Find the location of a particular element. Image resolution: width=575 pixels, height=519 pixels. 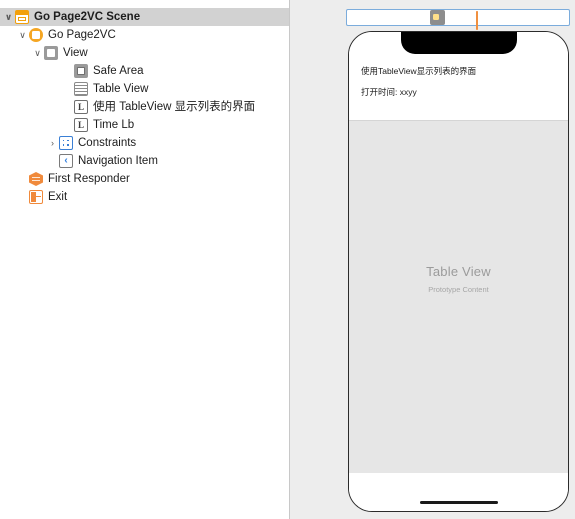

outline-row-title-label: L 使用 TableView 显示列表的界面 is located at coordinates (144, 107).